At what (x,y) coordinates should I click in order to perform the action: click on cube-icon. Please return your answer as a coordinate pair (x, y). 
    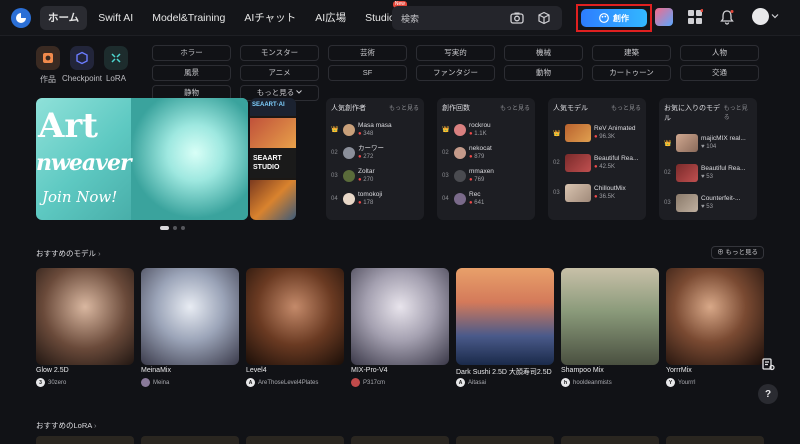
    Looking at the image, I should click on (544, 18).